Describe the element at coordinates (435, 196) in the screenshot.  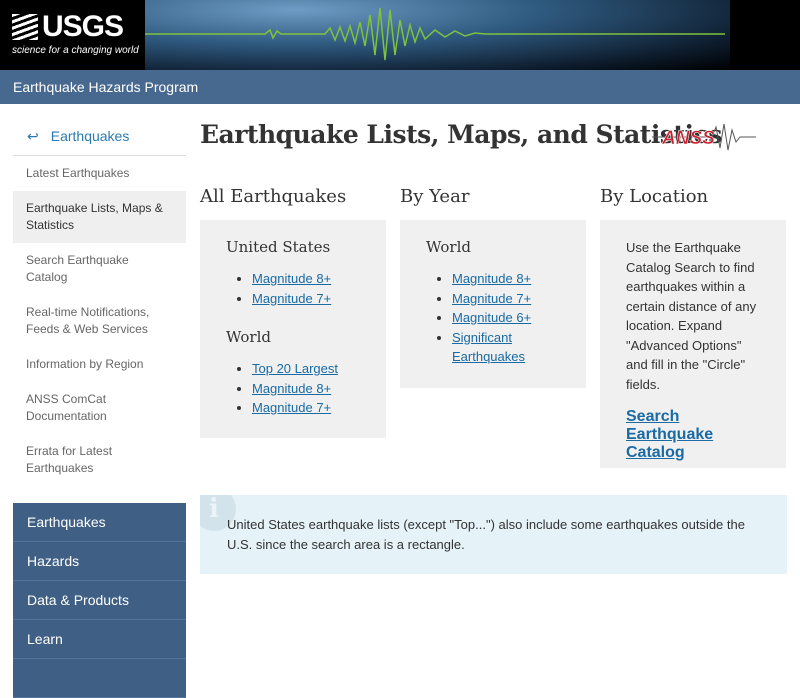
I see `by-year-heading: By Year` at that location.